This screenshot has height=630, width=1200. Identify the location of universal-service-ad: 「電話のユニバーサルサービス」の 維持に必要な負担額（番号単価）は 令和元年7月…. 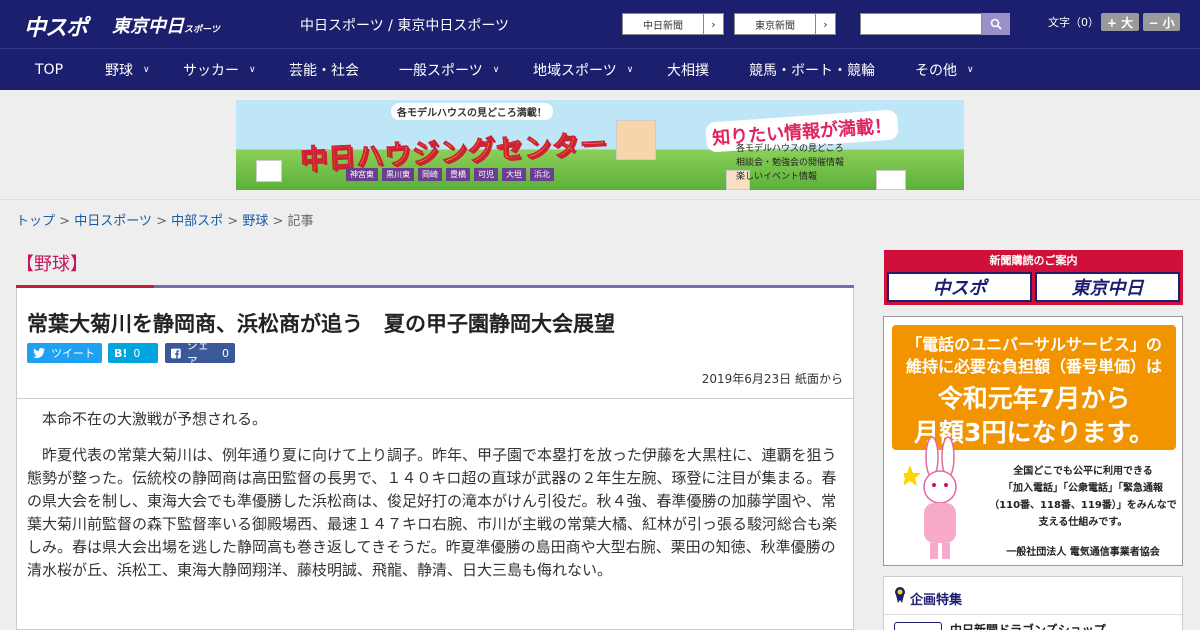
(1033, 441).